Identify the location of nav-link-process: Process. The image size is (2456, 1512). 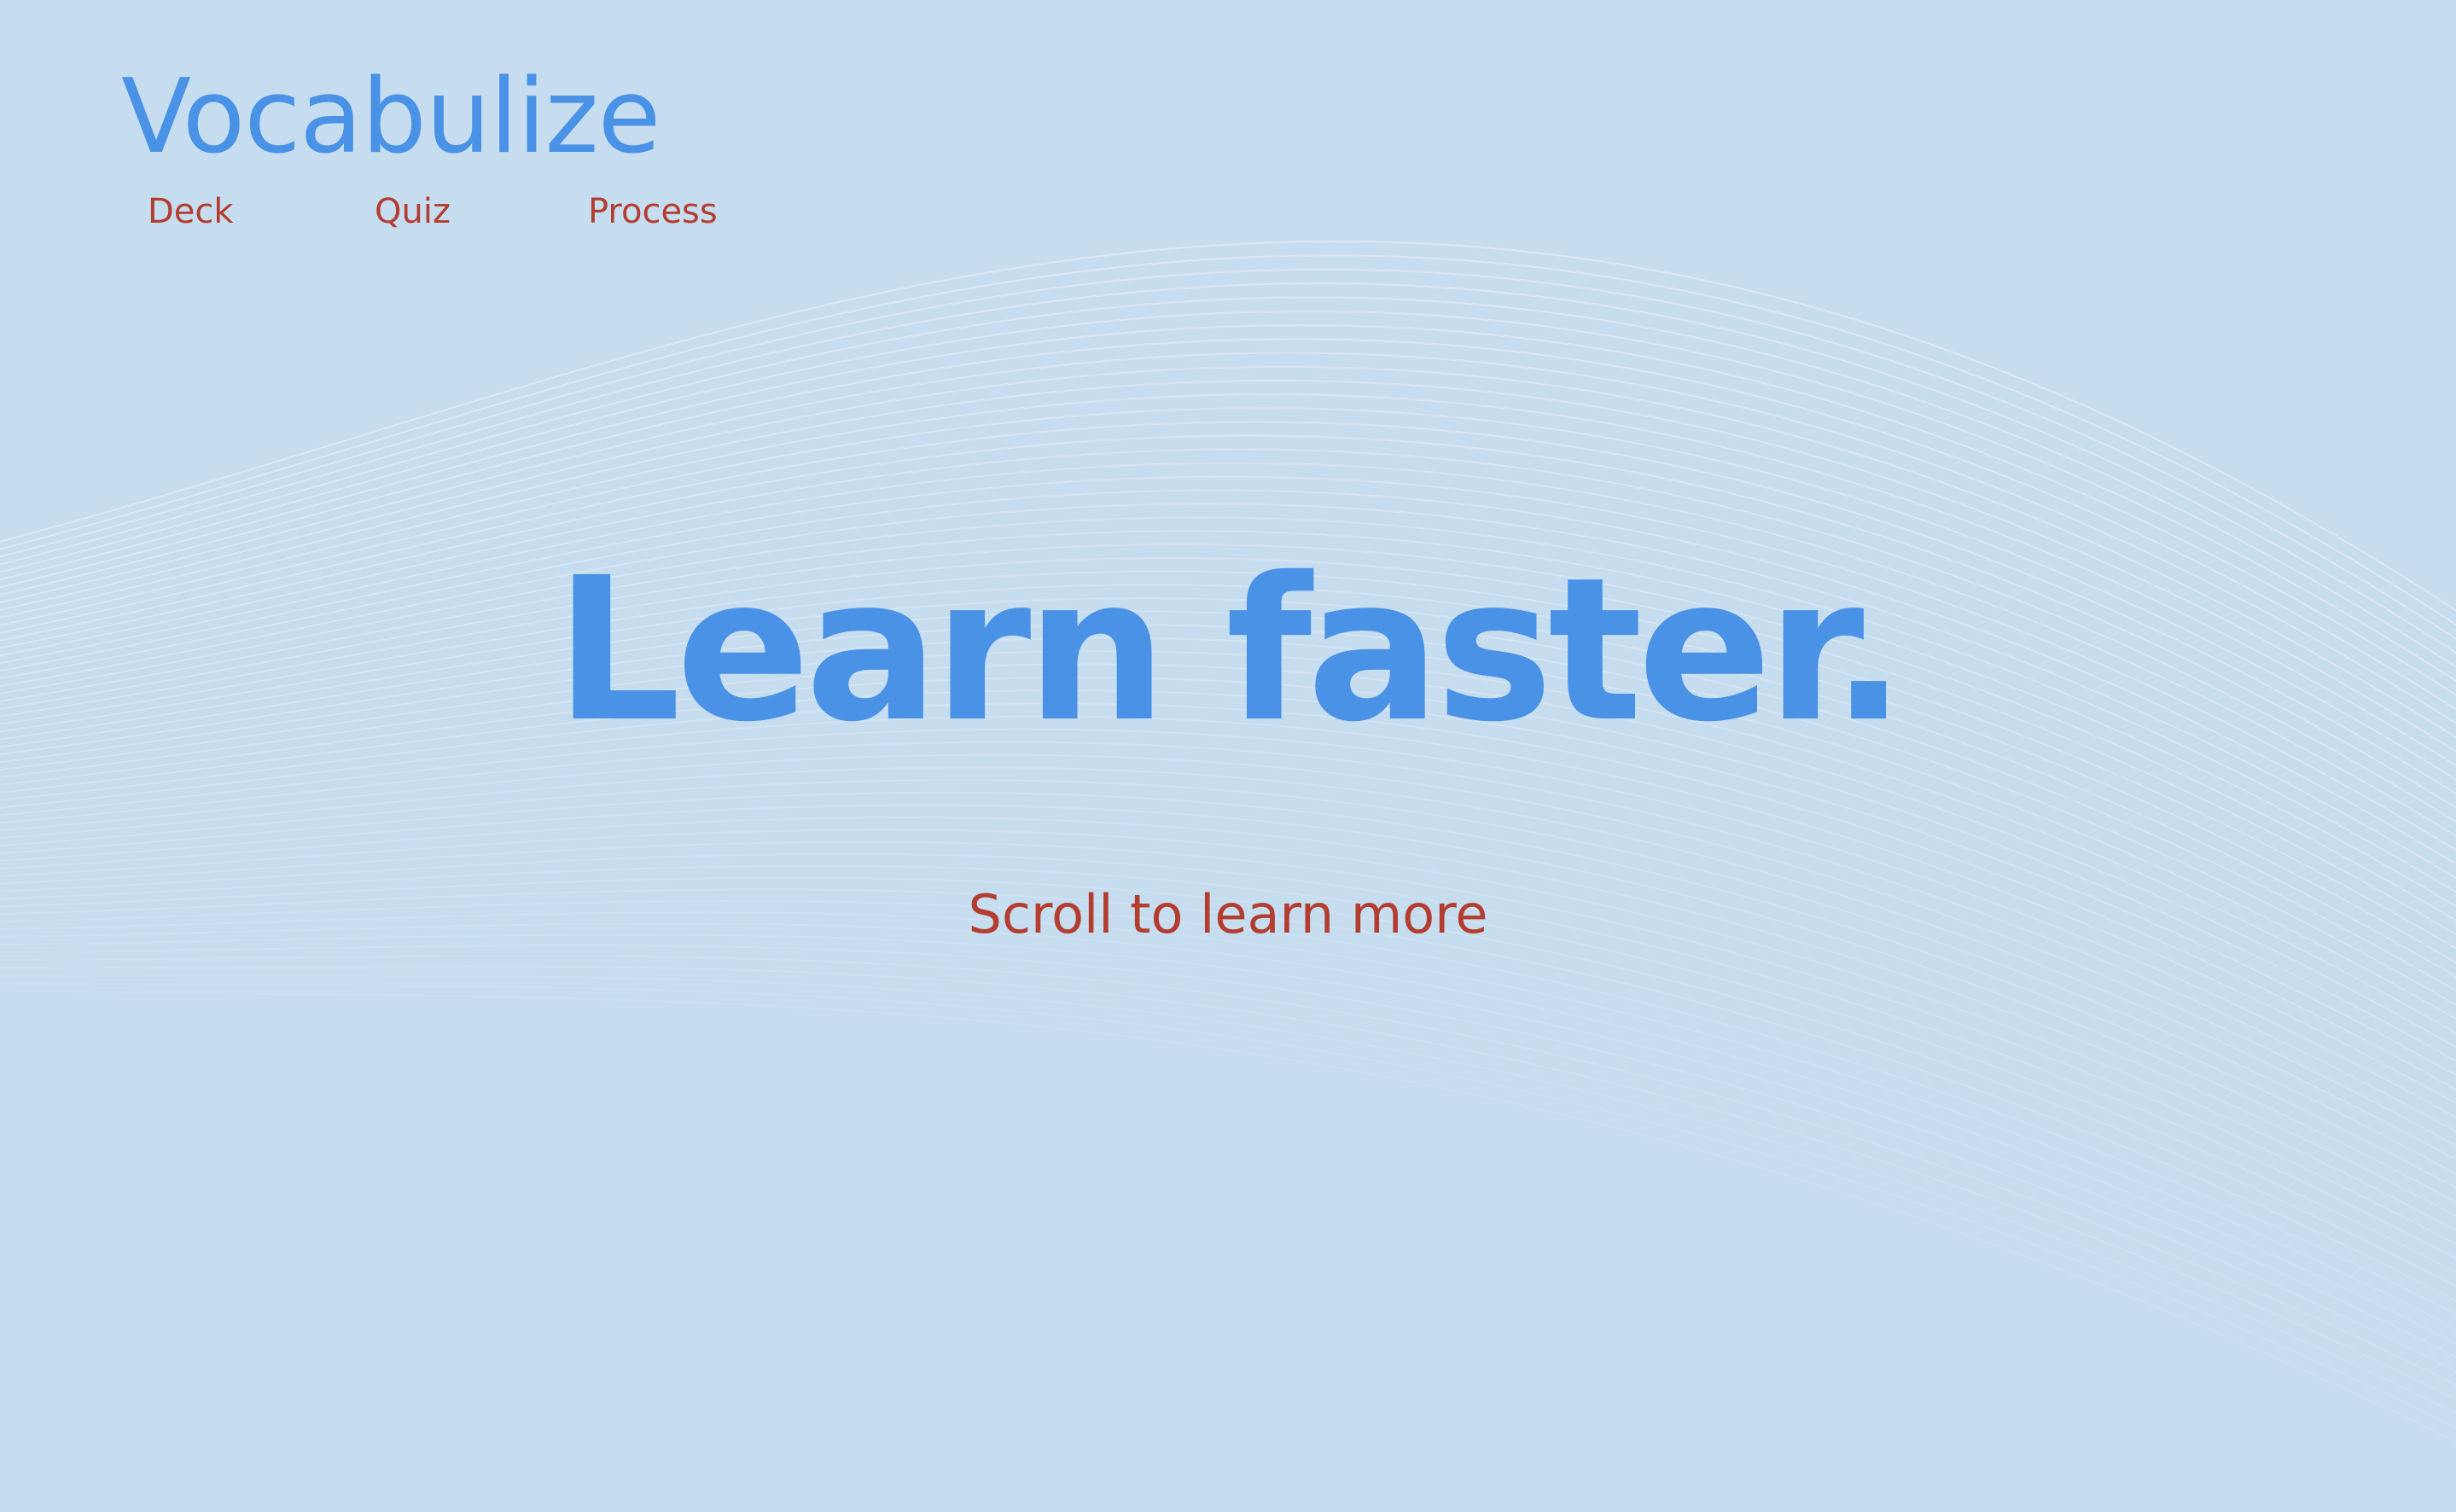
(653, 212).